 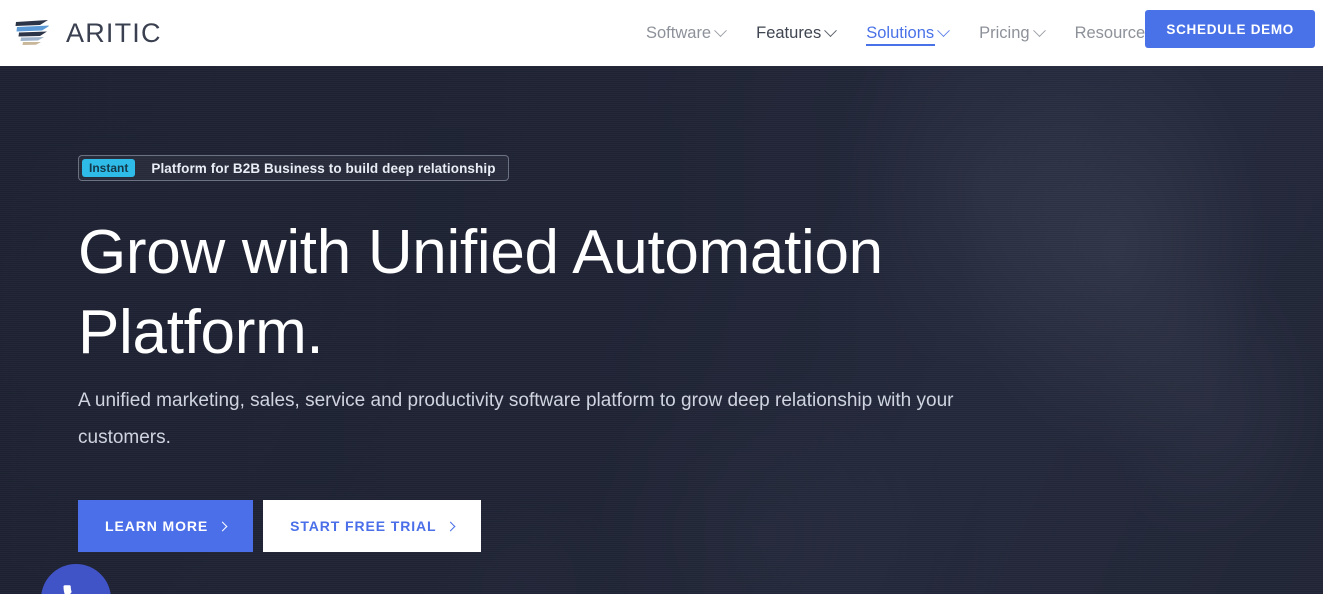 I want to click on aritic-wing-icon, so click(x=35, y=33).